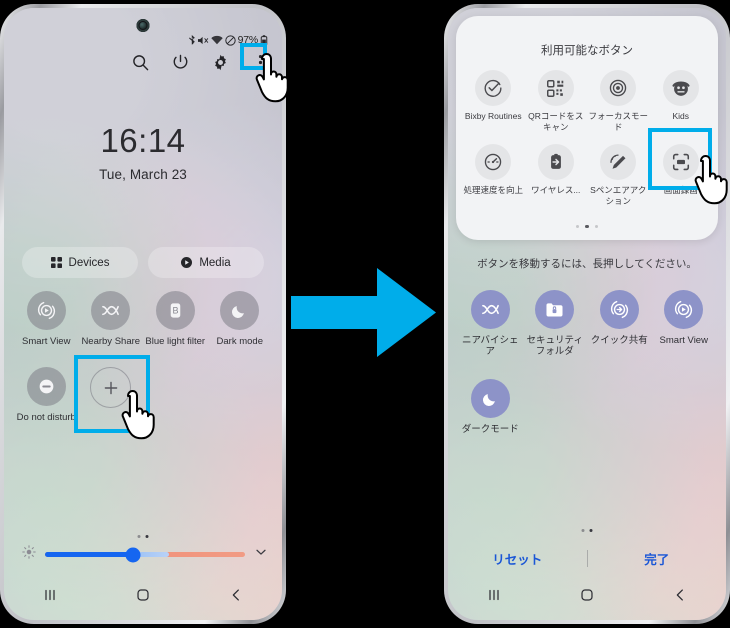 The height and width of the screenshot is (628, 730). What do you see at coordinates (618, 88) in the screenshot?
I see `focus-mode-icon` at bounding box center [618, 88].